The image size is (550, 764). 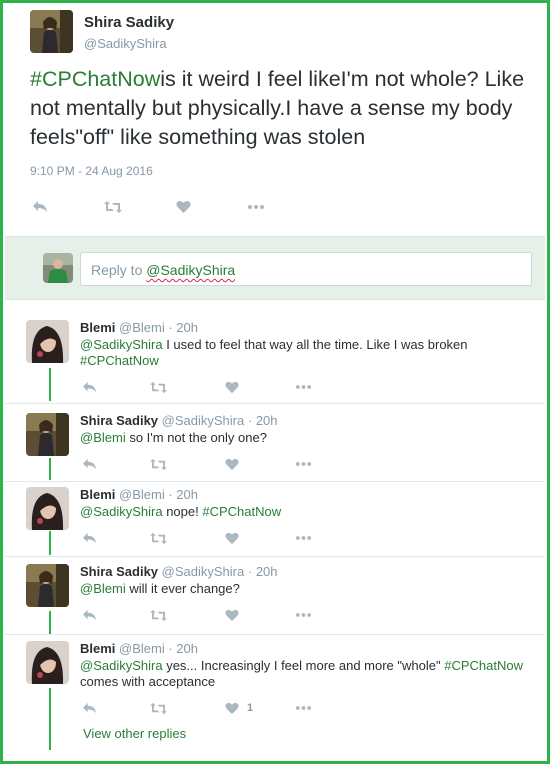 I want to click on reply-text: @Blemi will it ever change?, so click(x=302, y=589).